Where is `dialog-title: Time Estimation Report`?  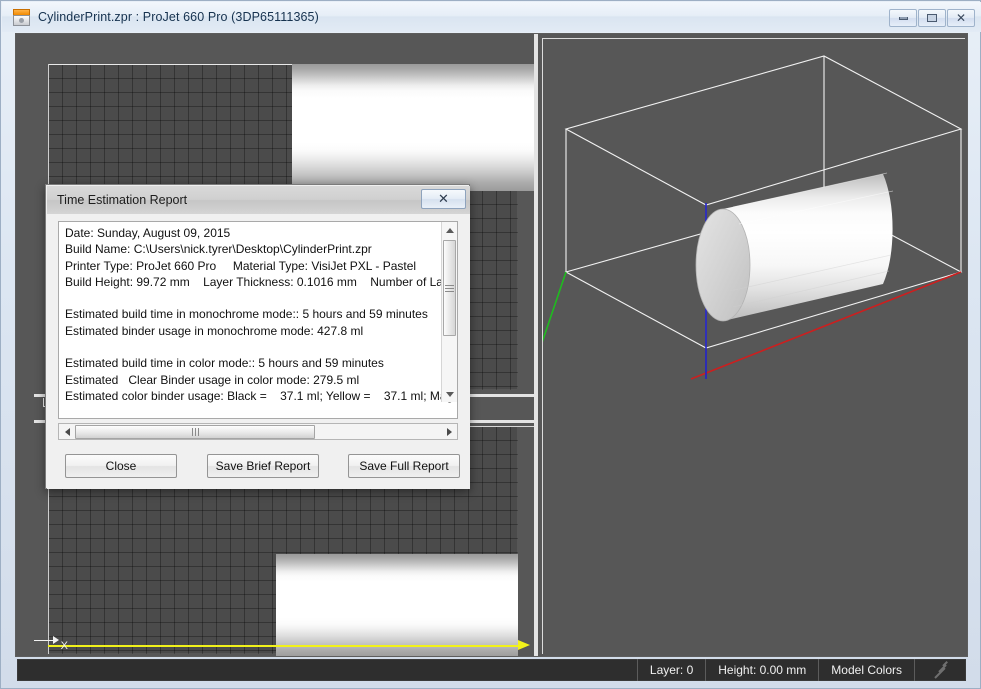
dialog-title: Time Estimation Report is located at coordinates (122, 200).